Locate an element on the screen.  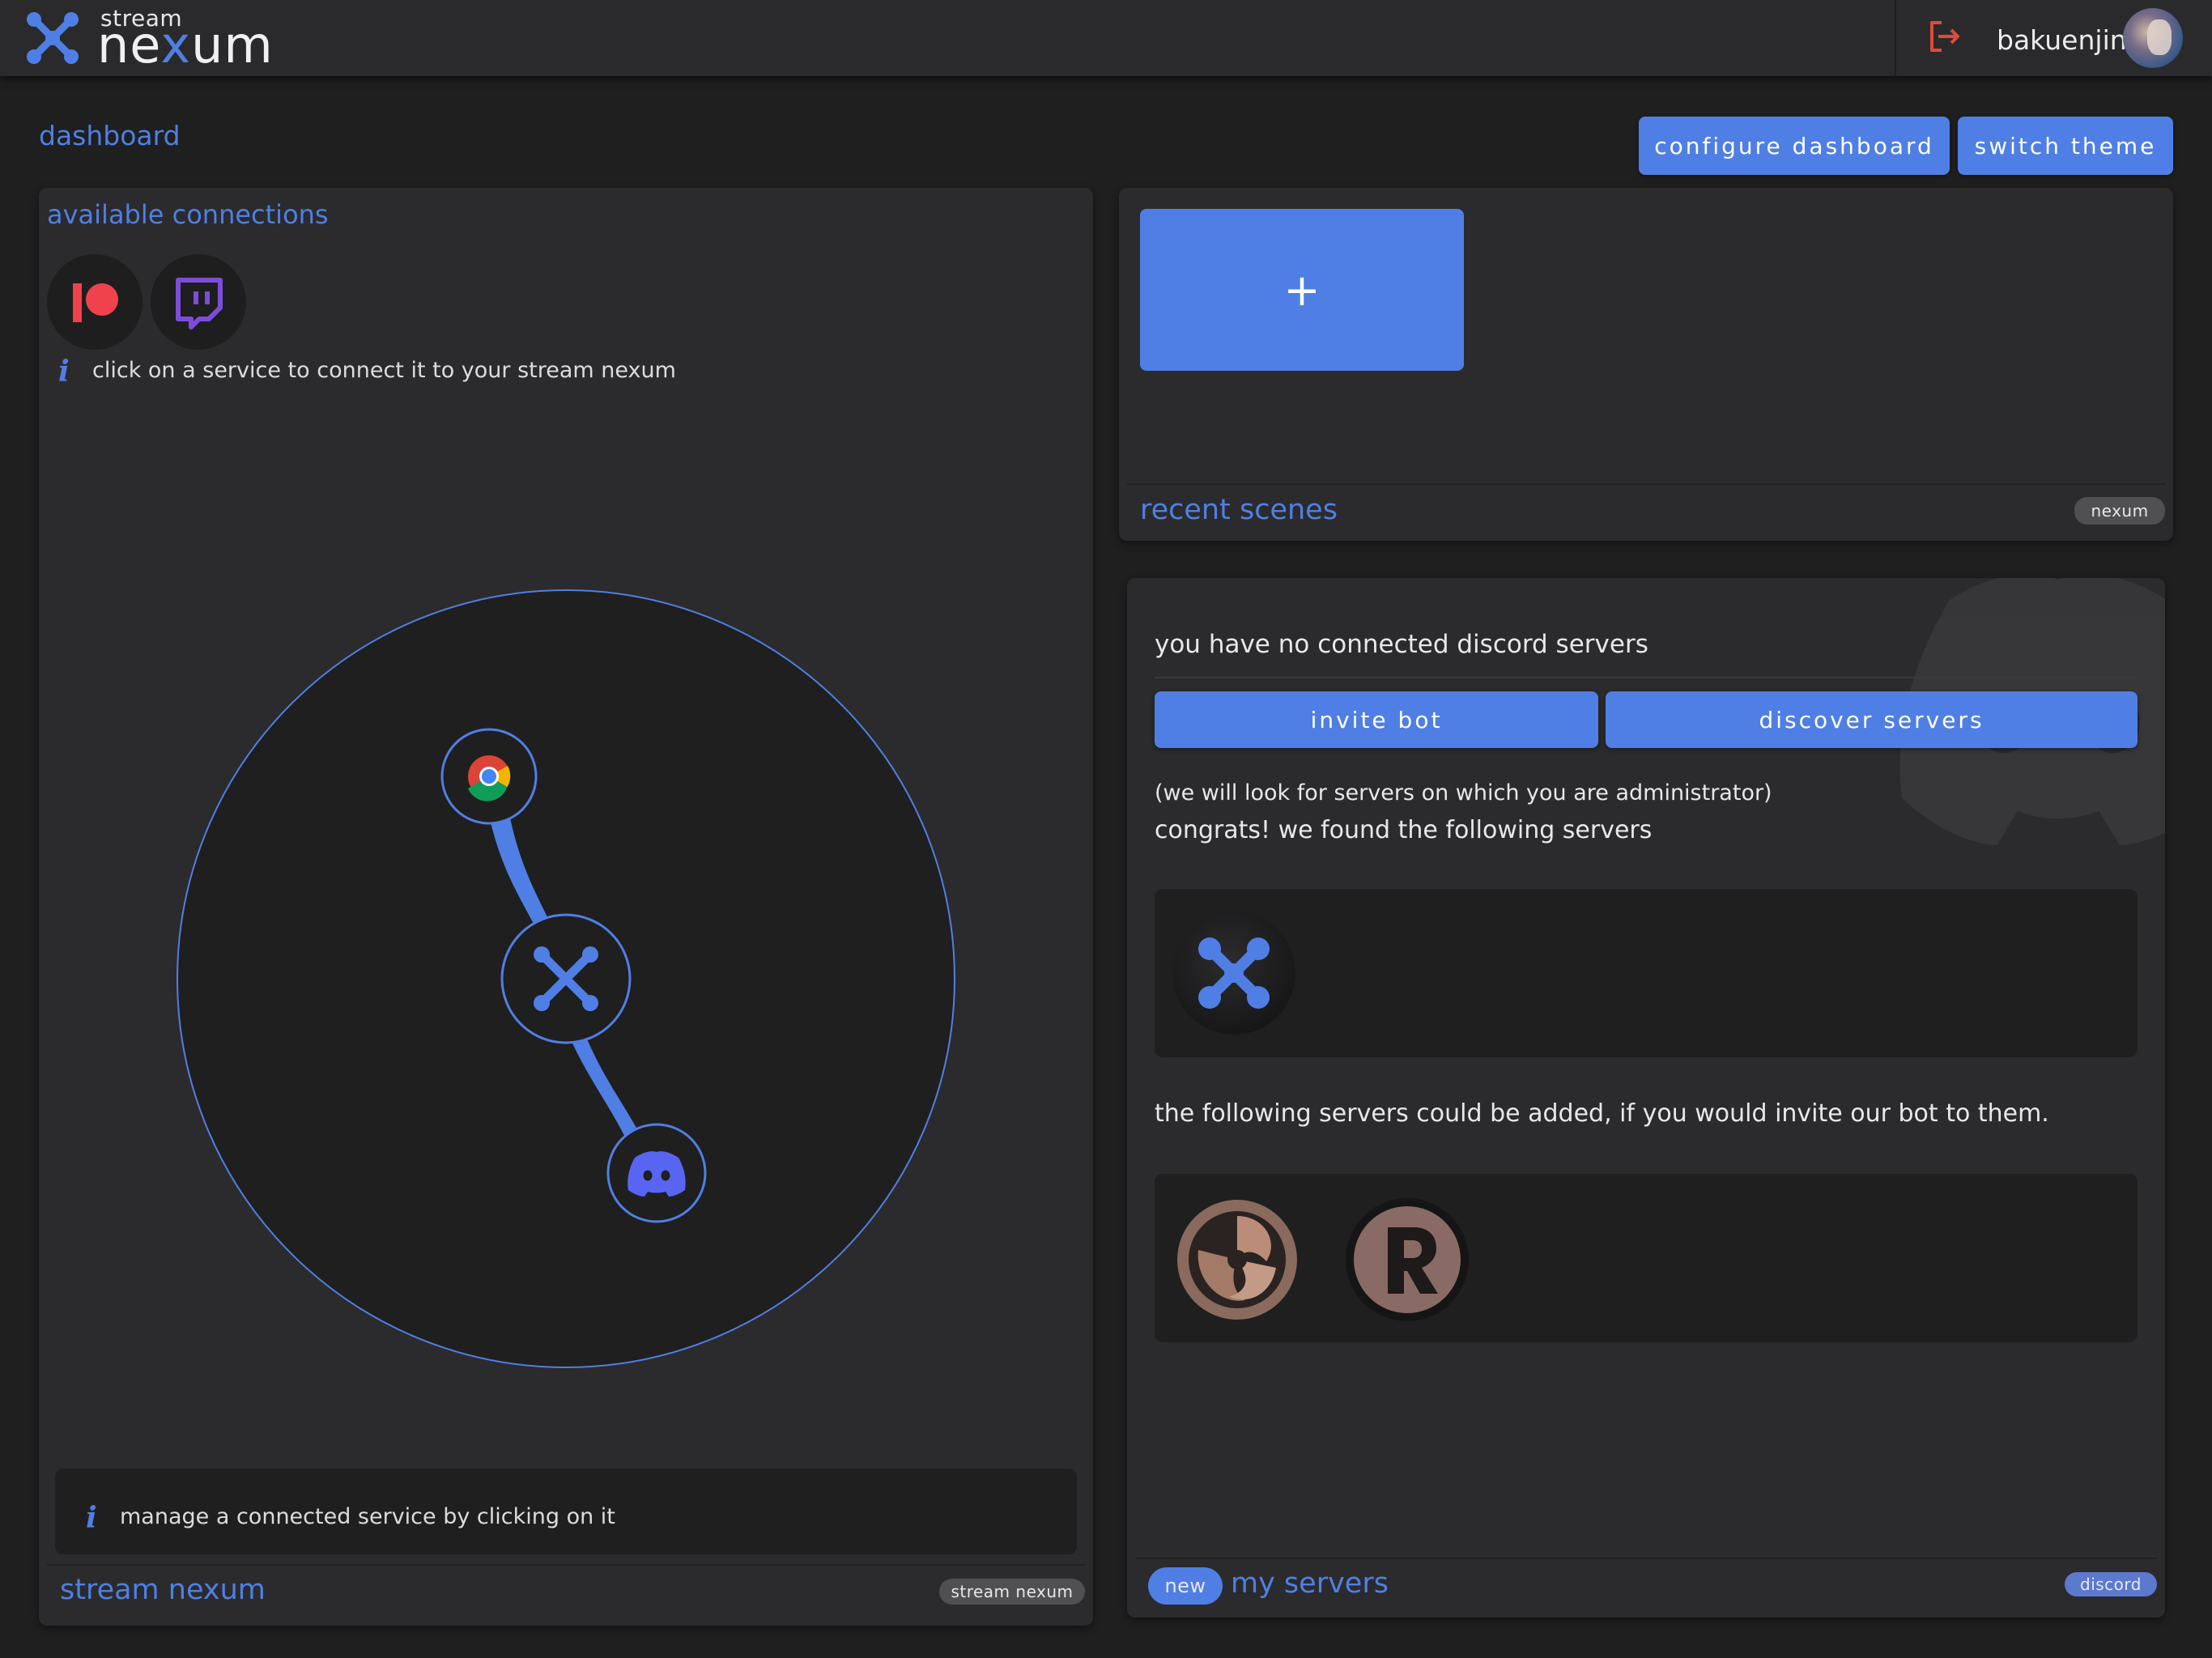
addable-servers-list is located at coordinates (1647, 1258).